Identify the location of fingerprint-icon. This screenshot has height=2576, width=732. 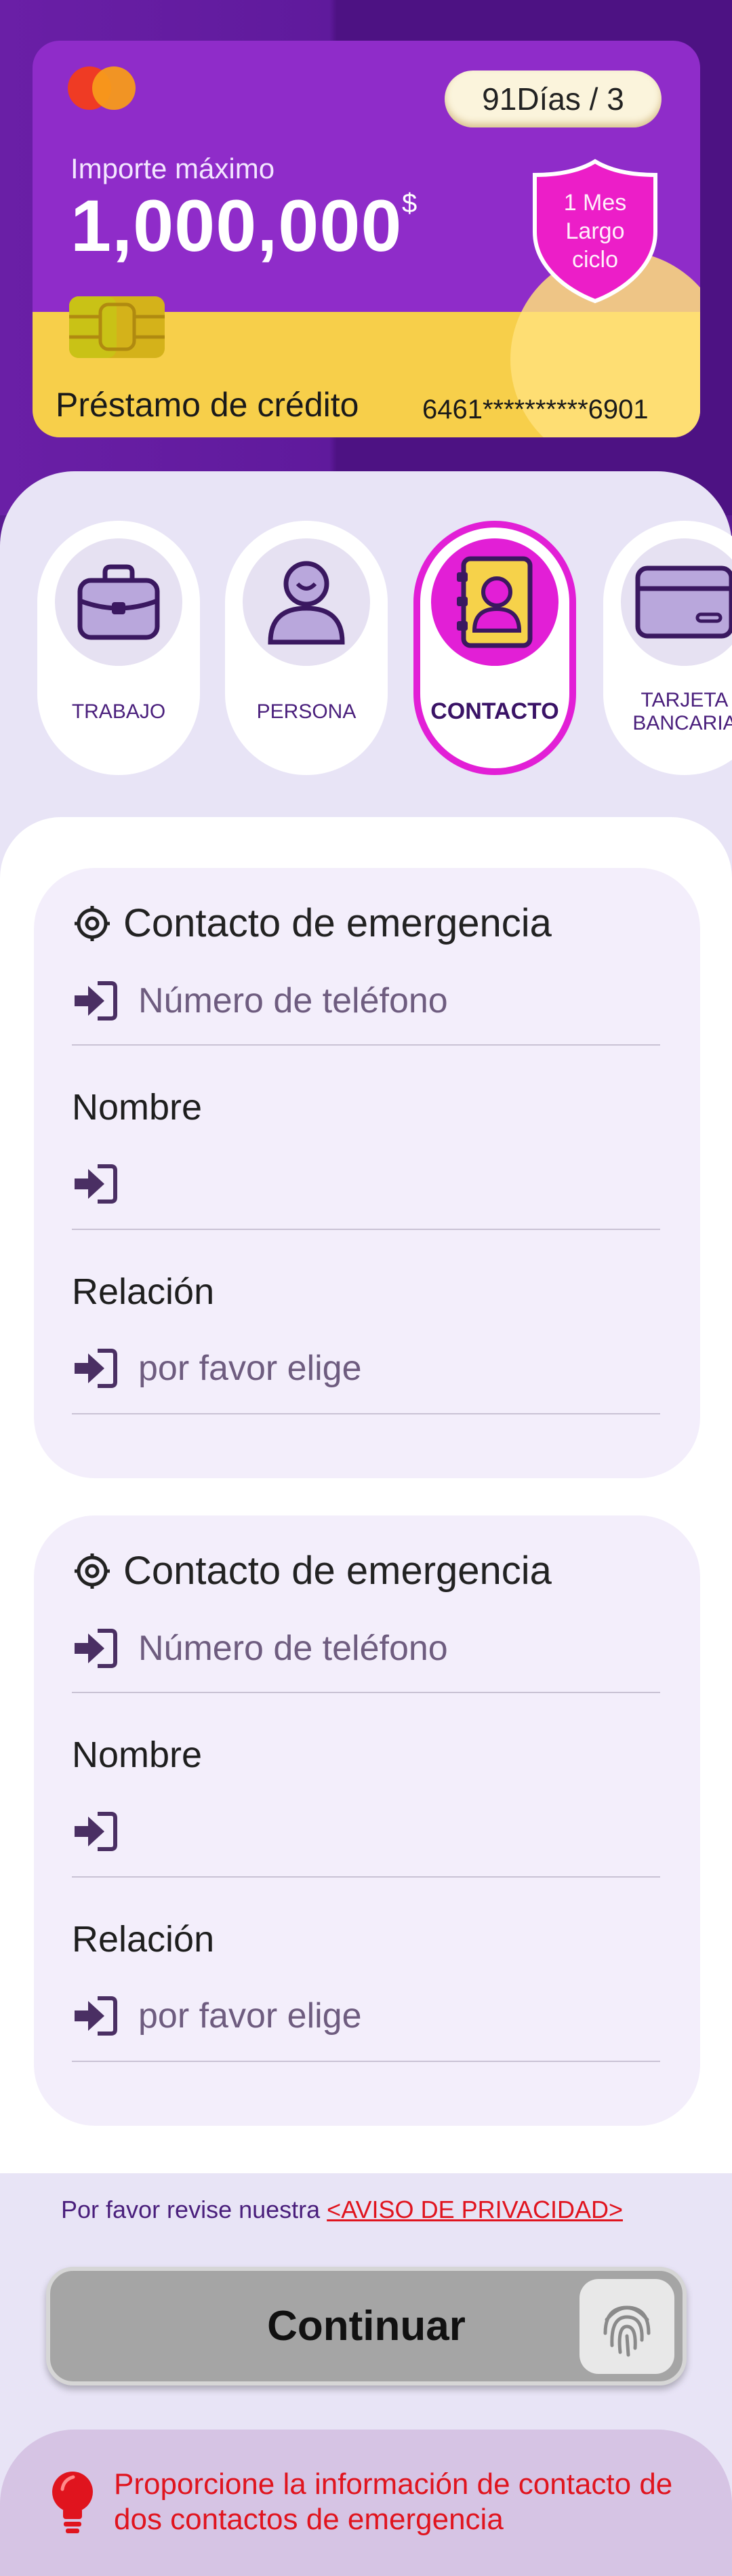
(627, 2326).